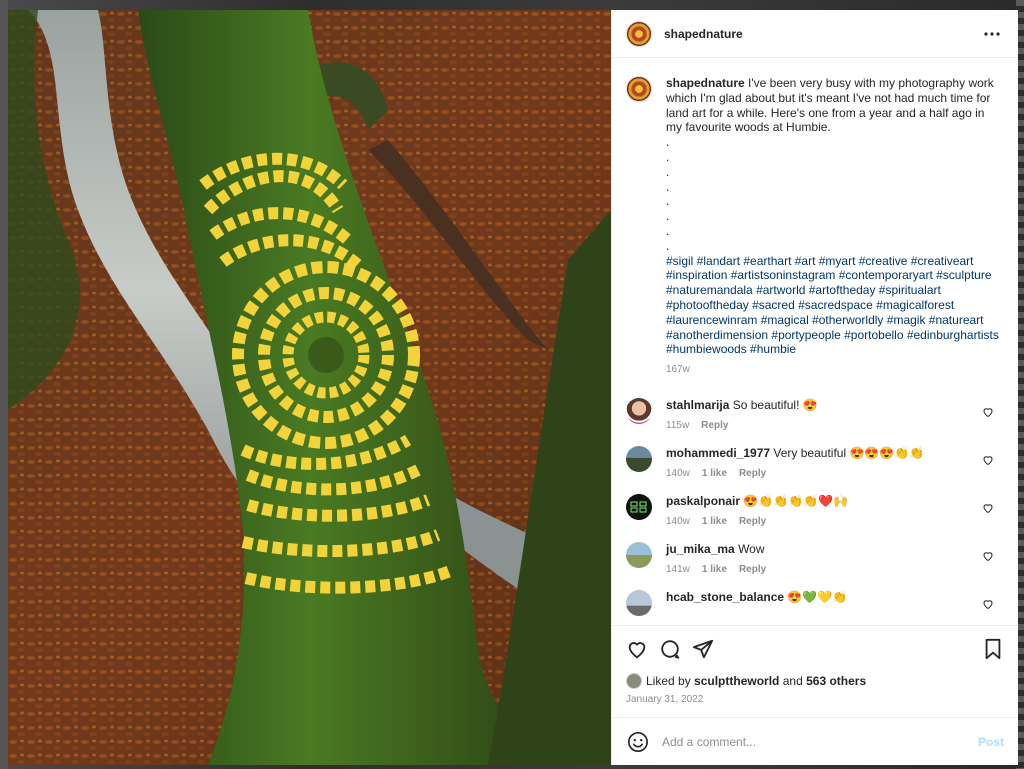  I want to click on backdrop-left-strip, so click(4, 384).